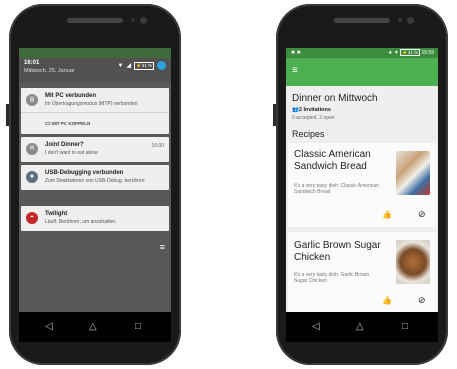 The width and height of the screenshot is (457, 369). I want to click on cutlery-icon: ✕, so click(32, 149).